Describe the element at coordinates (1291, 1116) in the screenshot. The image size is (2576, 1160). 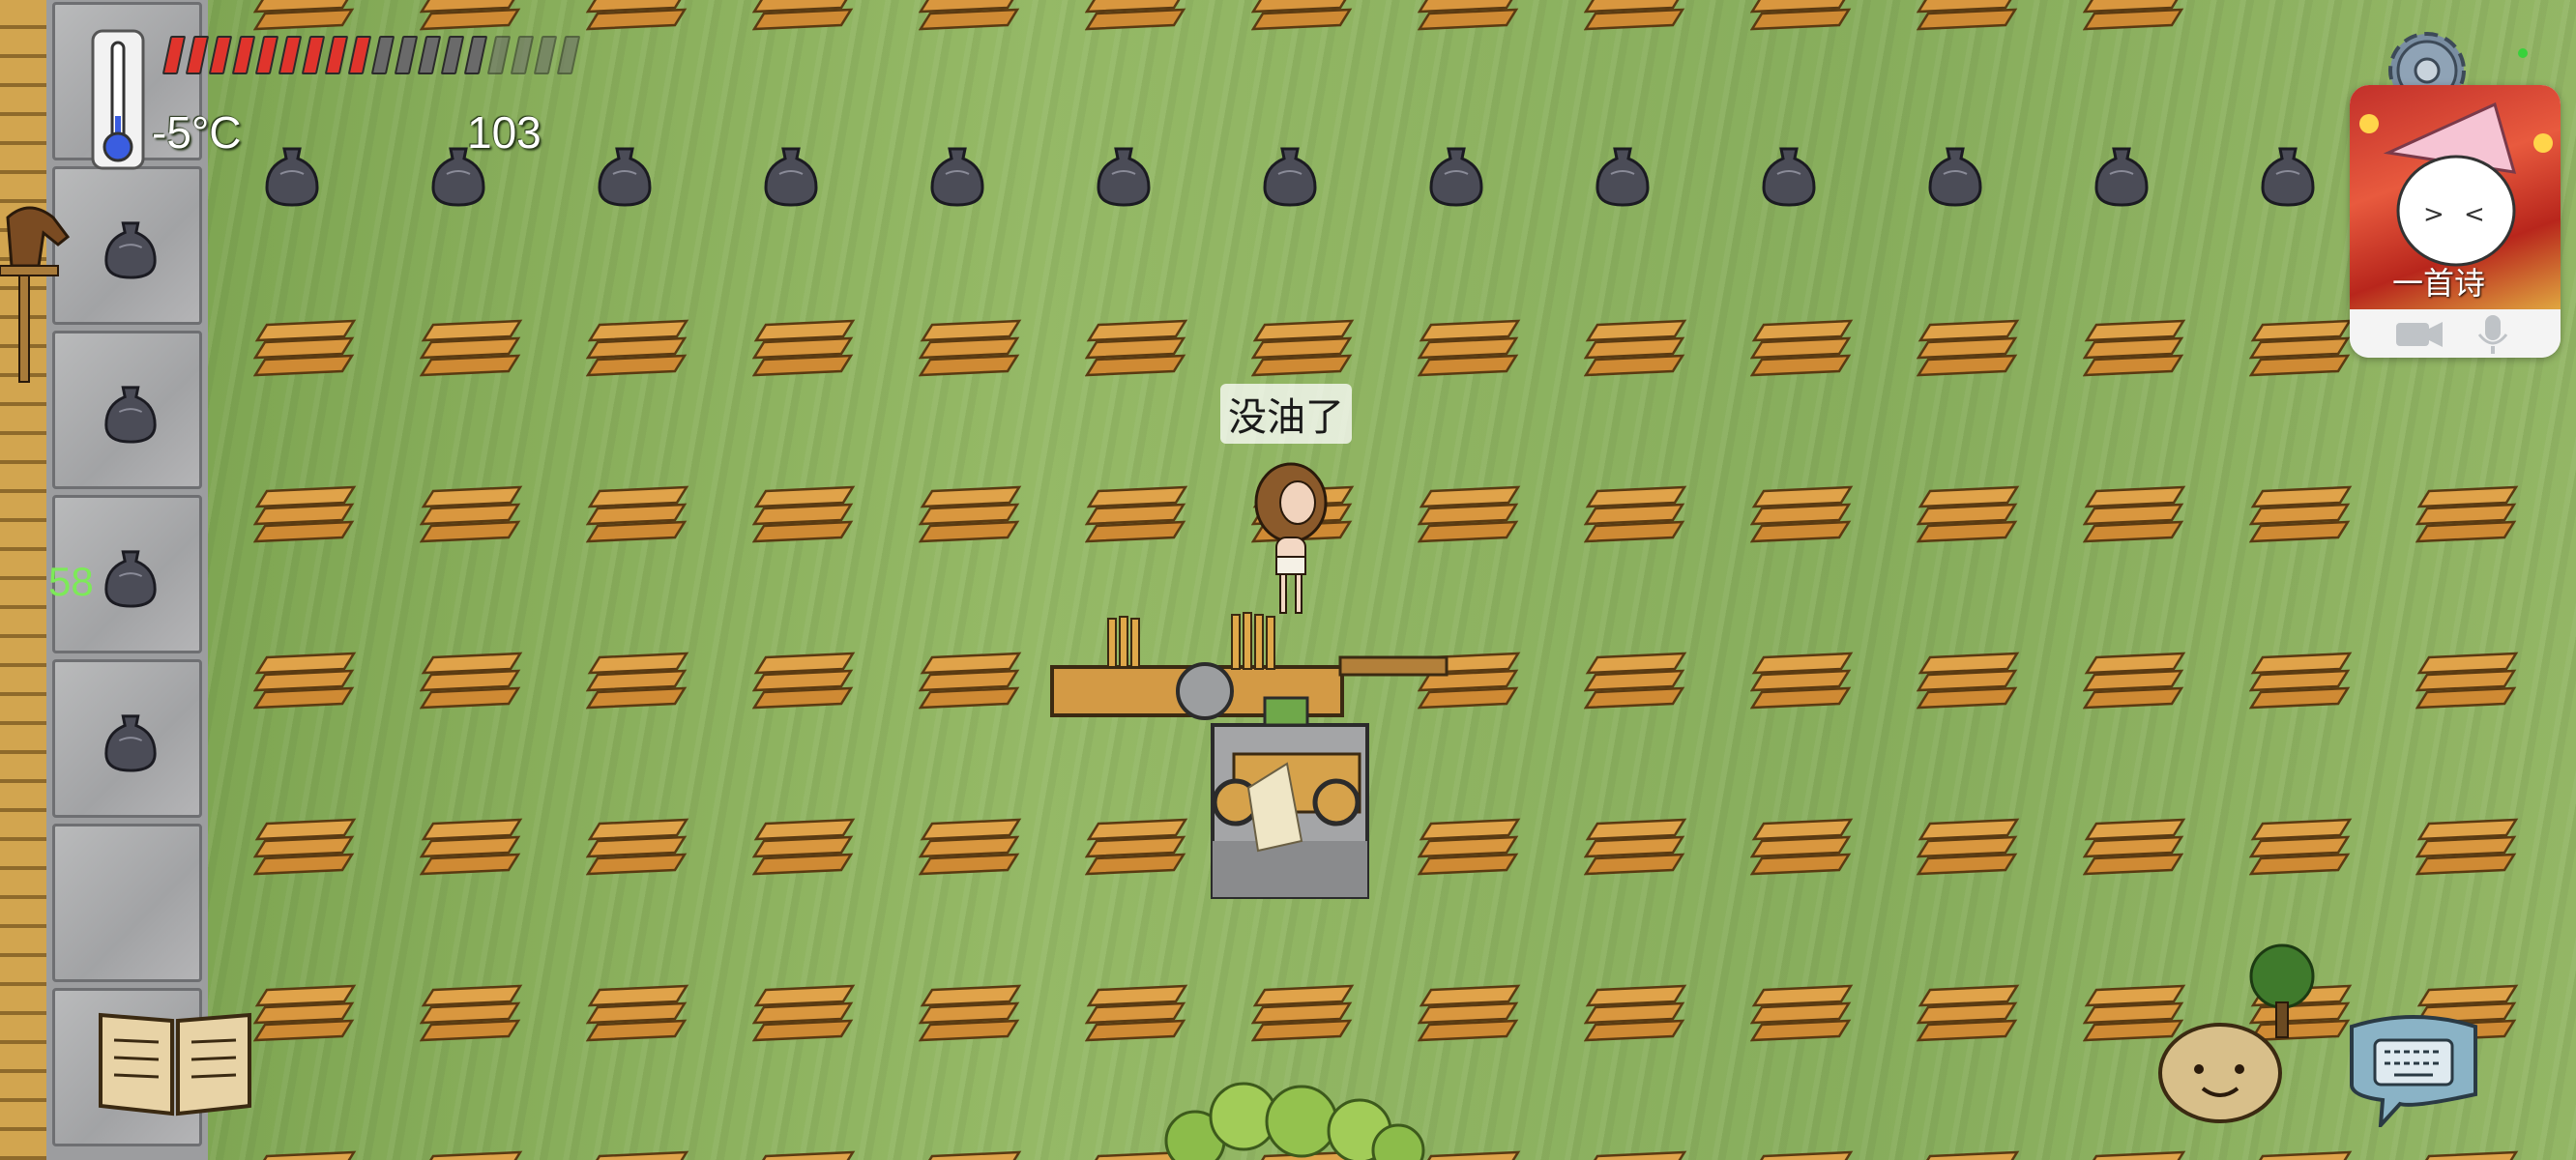
I see `berry-bush` at that location.